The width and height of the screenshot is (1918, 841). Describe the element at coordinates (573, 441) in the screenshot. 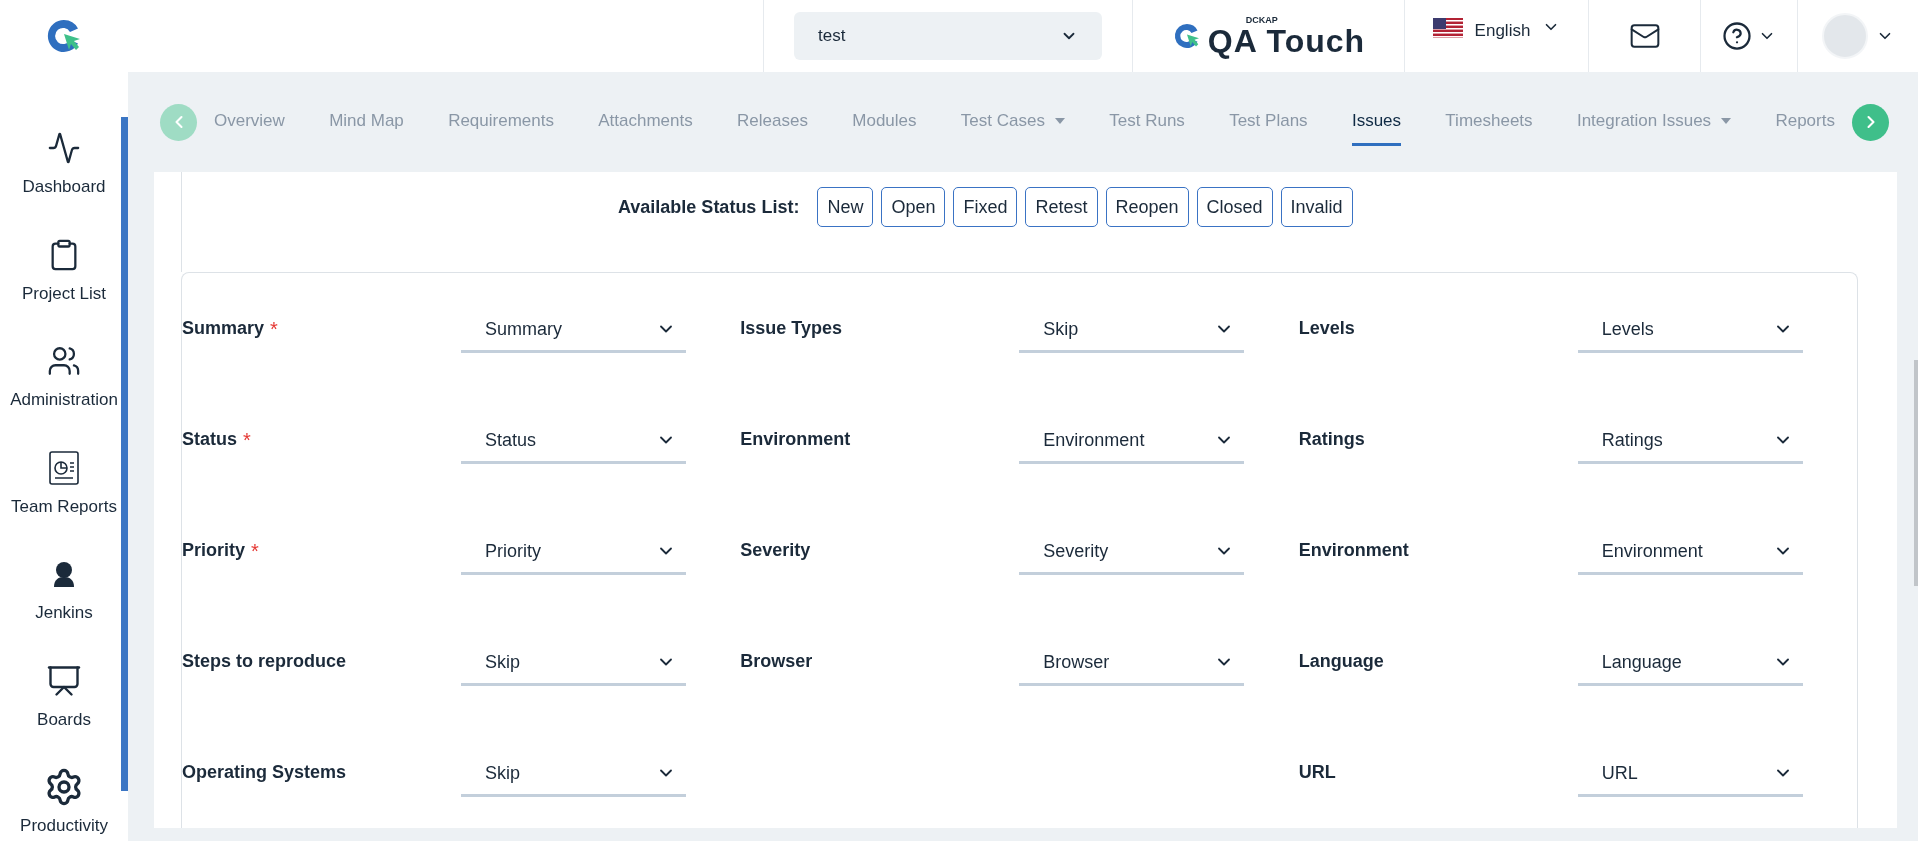

I see `mapping-select: Status` at that location.